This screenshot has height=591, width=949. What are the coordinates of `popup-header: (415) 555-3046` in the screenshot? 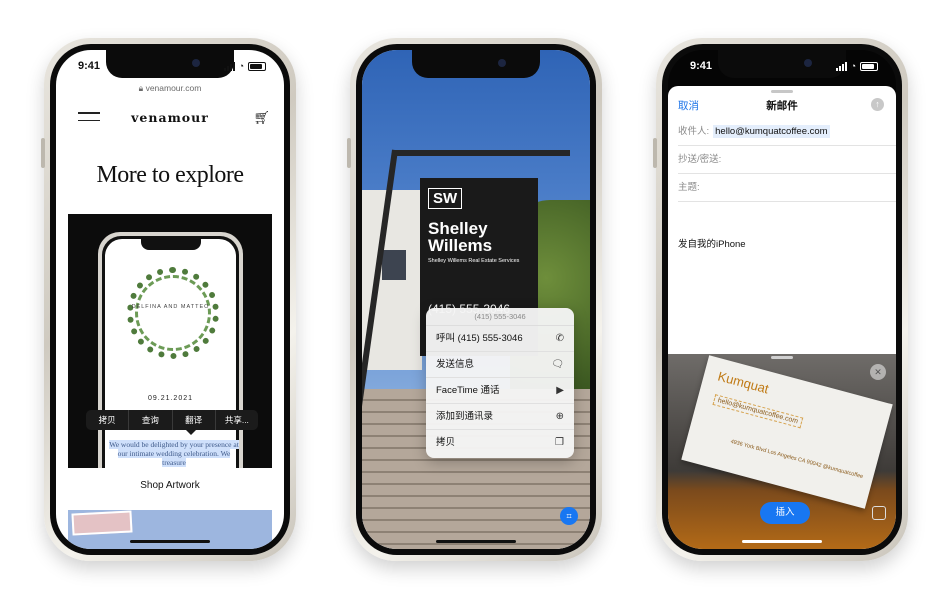 It's located at (500, 317).